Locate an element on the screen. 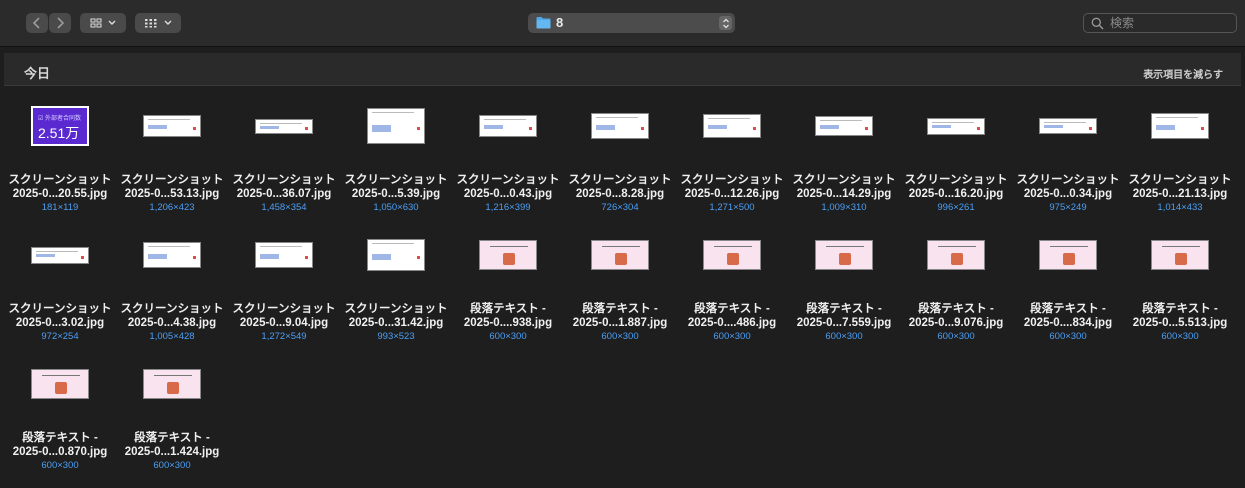 The image size is (1245, 488). file-name-line2: 2025-0...14.29.jpg is located at coordinates (844, 194).